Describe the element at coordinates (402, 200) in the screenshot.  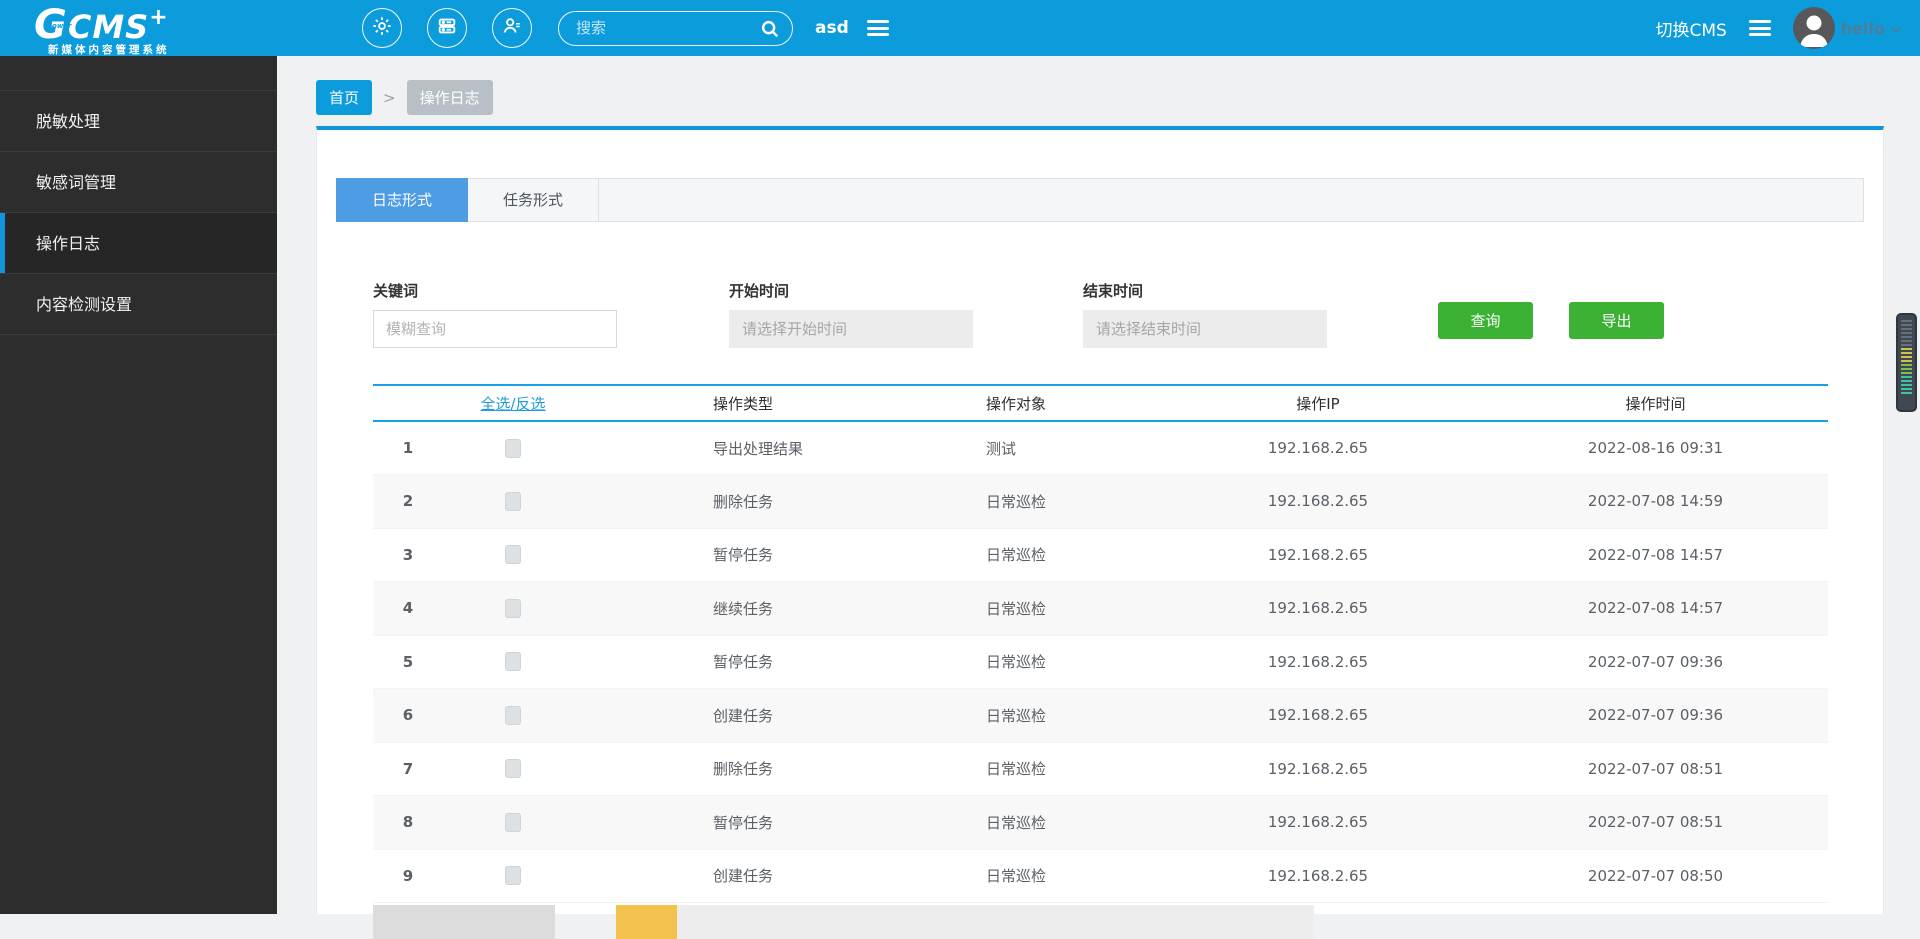
I see `tab-log-form: 日志形式` at that location.